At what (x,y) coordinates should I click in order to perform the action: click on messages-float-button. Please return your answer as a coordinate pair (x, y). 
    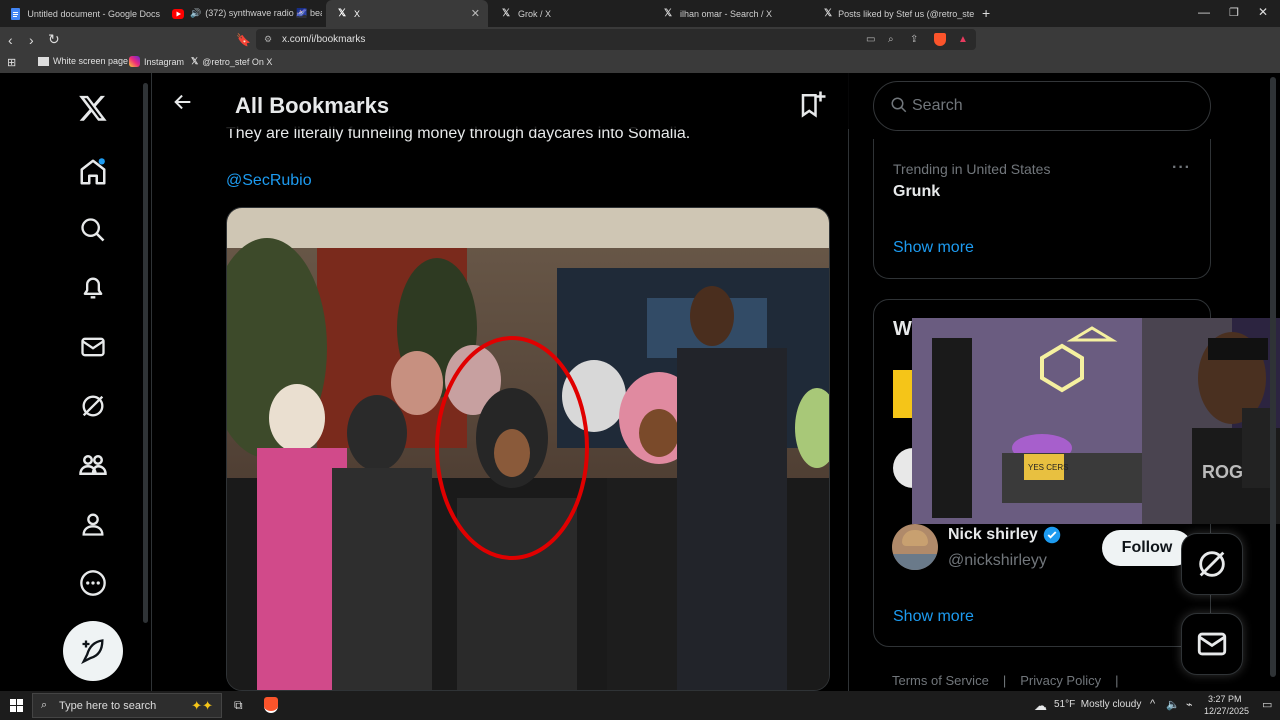
    Looking at the image, I should click on (1212, 644).